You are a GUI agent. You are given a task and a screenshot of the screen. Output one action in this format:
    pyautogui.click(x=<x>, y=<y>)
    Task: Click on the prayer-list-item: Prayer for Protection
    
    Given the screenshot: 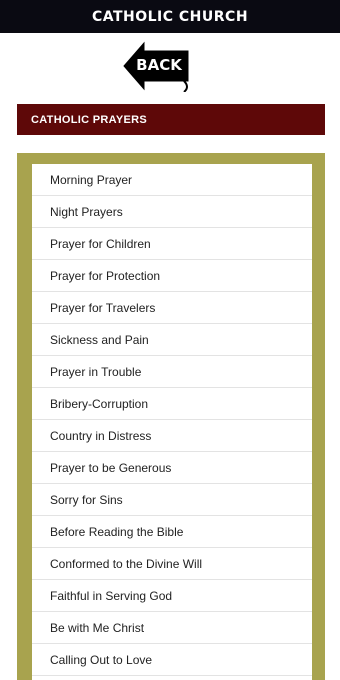 What is the action you would take?
    pyautogui.click(x=172, y=276)
    